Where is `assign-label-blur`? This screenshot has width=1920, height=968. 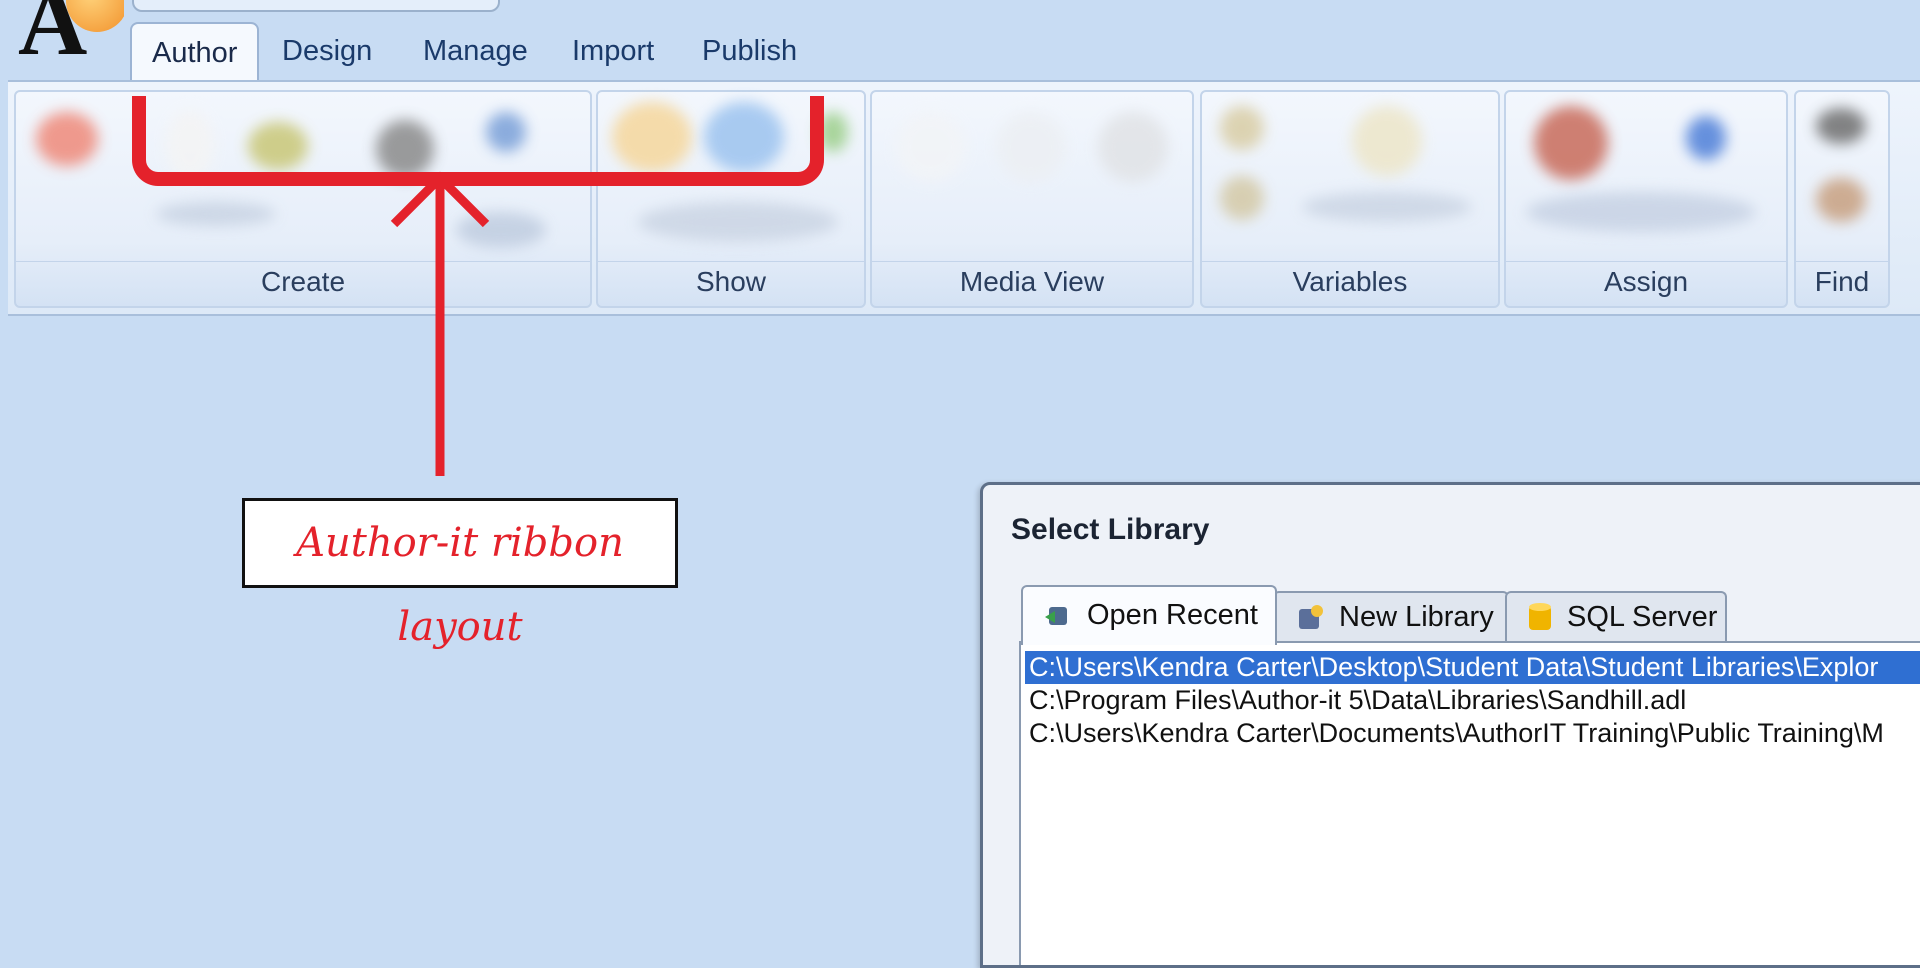 assign-label-blur is located at coordinates (1641, 212).